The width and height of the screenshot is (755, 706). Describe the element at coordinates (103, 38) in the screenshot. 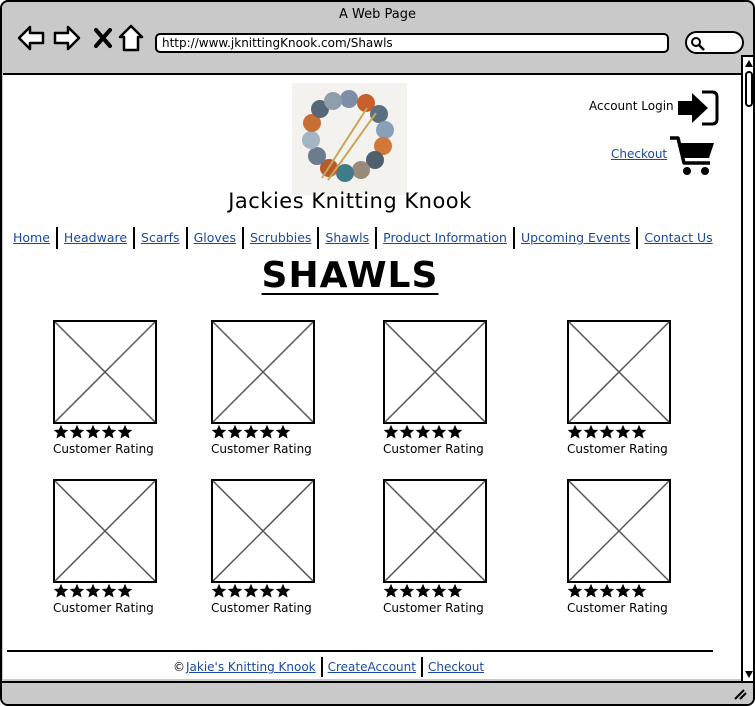

I see `stop-icon` at that location.